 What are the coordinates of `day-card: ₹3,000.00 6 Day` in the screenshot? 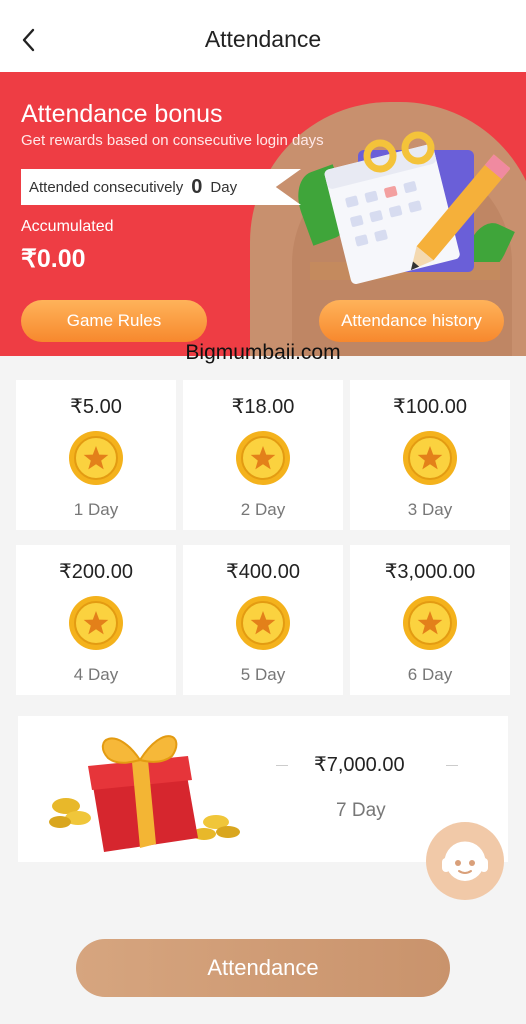 It's located at (430, 620).